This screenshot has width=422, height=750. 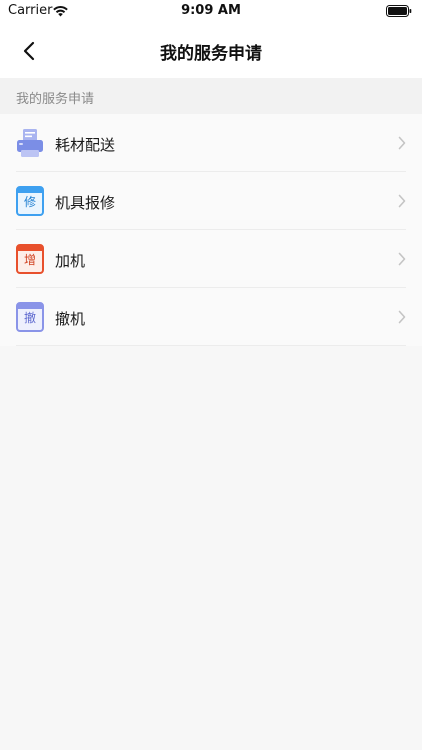 I want to click on withdraw-badge-glyph: 撤, so click(x=29, y=318).